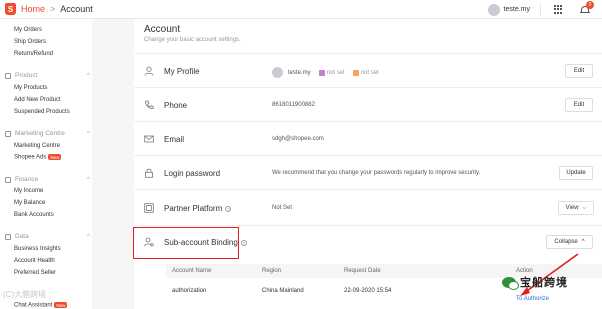  Describe the element at coordinates (532, 299) in the screenshot. I see `to-authorize-link: To Authorize` at that location.